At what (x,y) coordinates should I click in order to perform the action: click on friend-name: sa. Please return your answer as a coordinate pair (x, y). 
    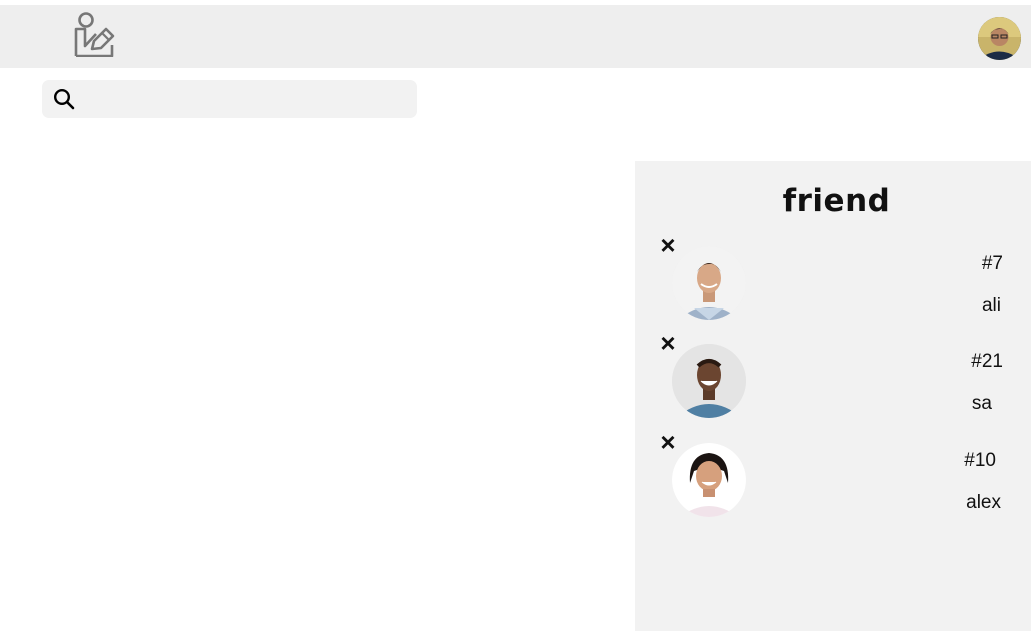
    Looking at the image, I should click on (981, 403).